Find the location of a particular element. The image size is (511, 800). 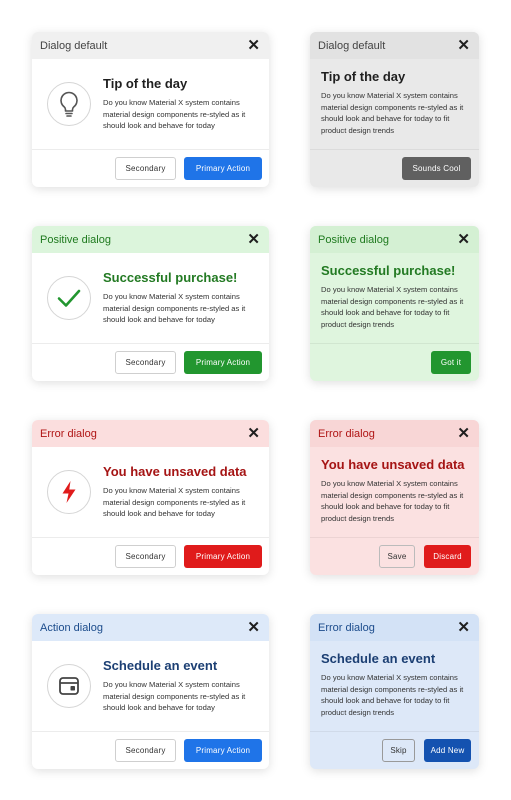

dialog-header: Action dialog ✕ is located at coordinates (150, 627).